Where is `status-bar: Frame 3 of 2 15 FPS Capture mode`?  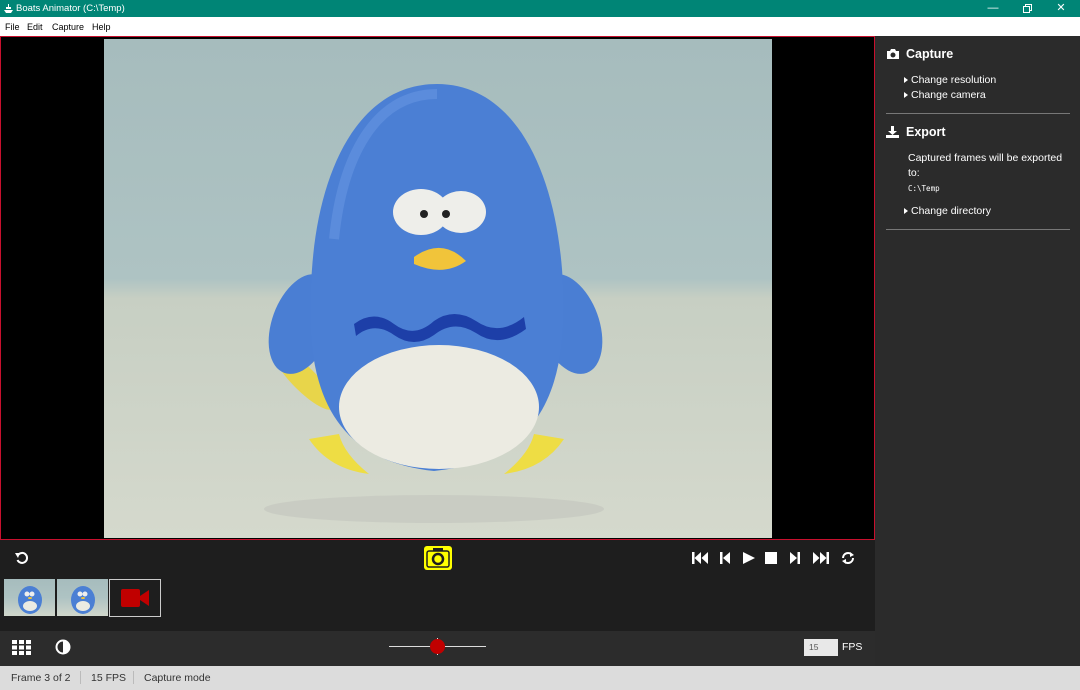
status-bar: Frame 3 of 2 15 FPS Capture mode is located at coordinates (540, 678).